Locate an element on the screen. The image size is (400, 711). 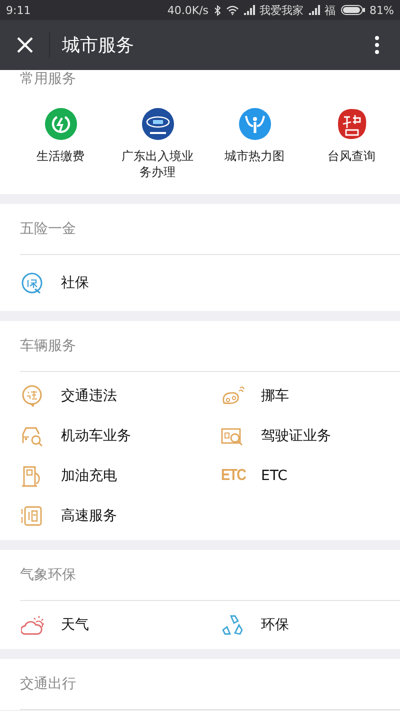
section-heading: 常用服务 is located at coordinates (48, 79).